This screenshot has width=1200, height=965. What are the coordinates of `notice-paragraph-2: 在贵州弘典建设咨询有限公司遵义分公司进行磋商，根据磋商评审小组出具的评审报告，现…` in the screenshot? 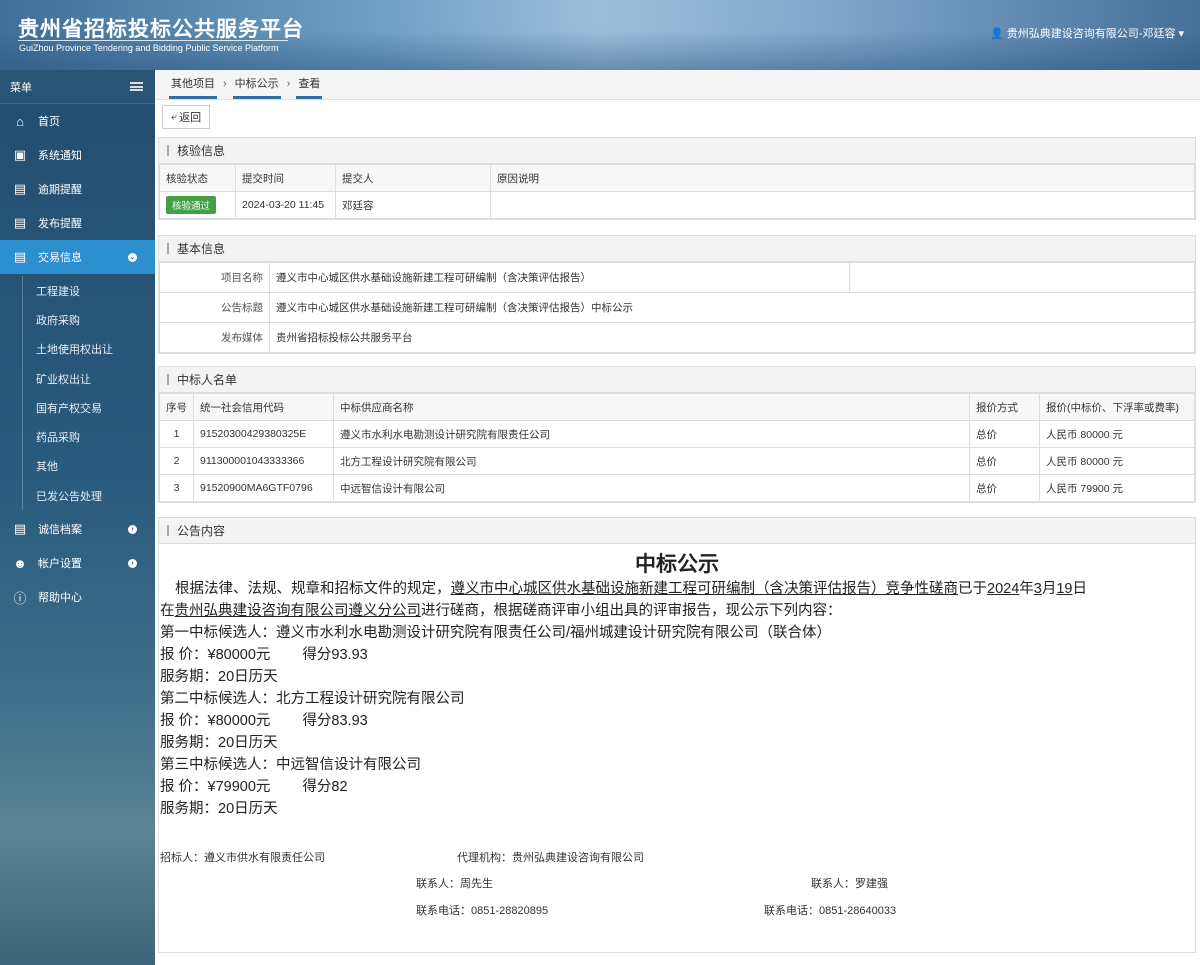 It's located at (677, 611).